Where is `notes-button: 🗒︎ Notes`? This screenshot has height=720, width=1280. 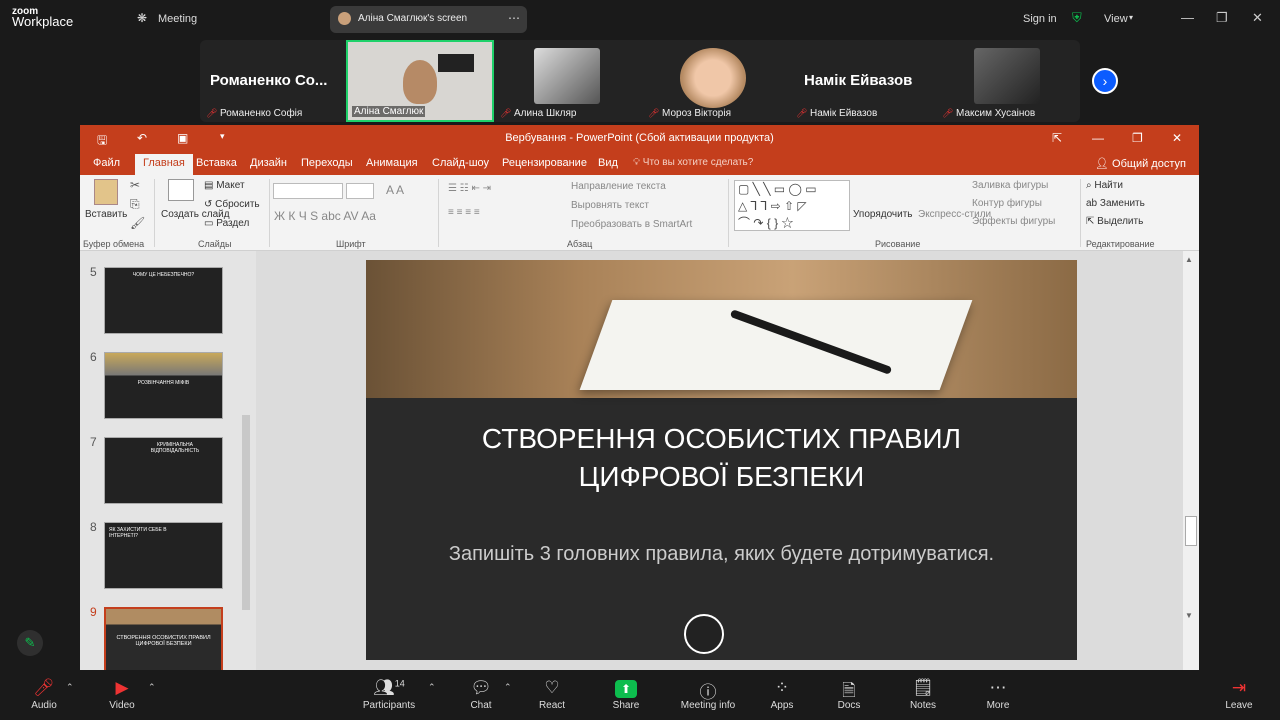
notes-button: 🗒︎ Notes is located at coordinates (923, 695).